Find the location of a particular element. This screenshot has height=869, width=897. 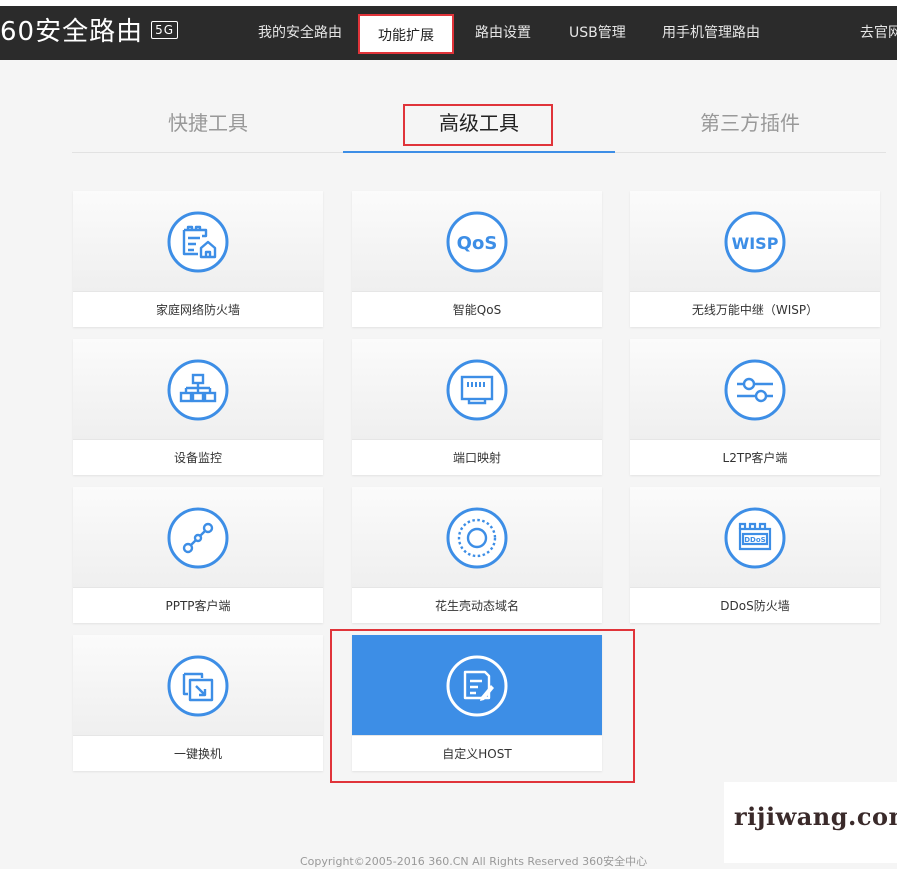

qos-icon-text: QoS is located at coordinates (477, 243).